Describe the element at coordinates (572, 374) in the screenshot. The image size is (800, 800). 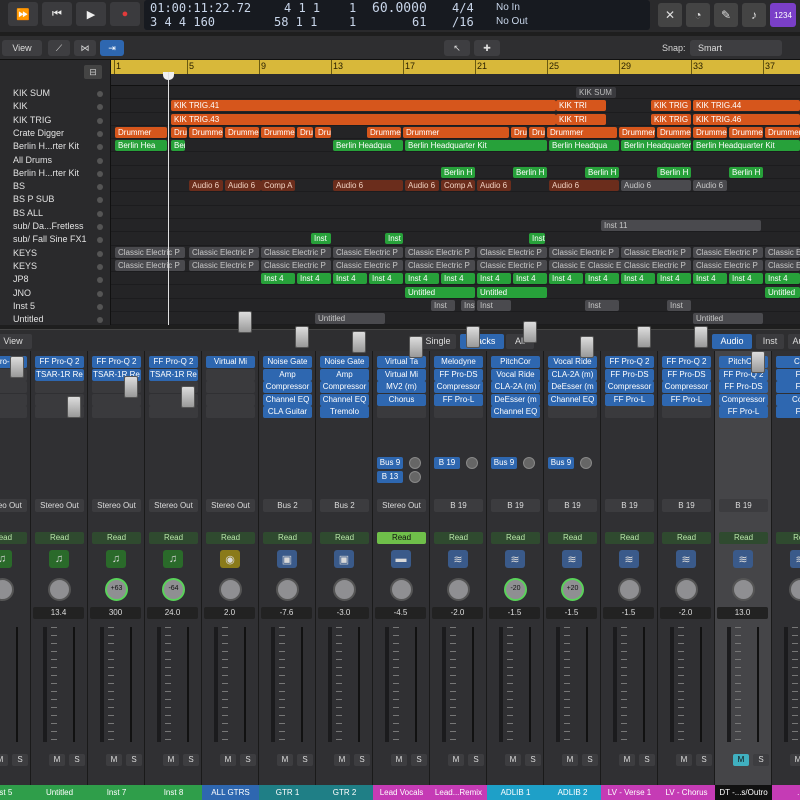
I see `plugin-slot: CLA-2A (m)` at that location.